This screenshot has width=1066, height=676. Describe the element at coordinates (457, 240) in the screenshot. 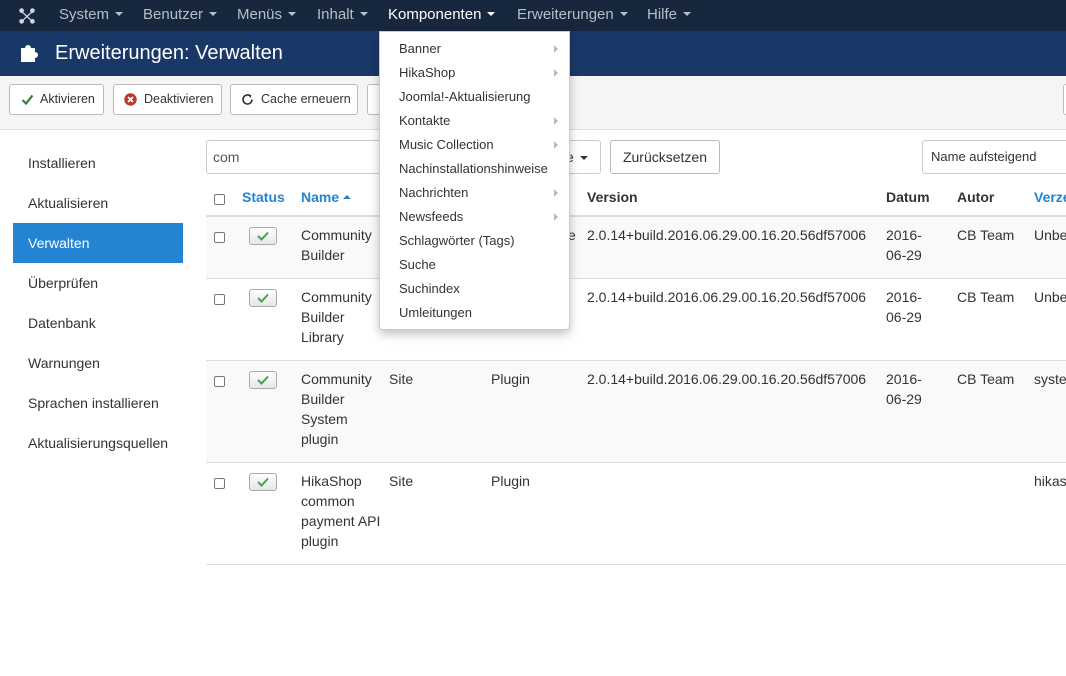

I see `dropdown-item-label: Schlagwörter (Tags)` at that location.